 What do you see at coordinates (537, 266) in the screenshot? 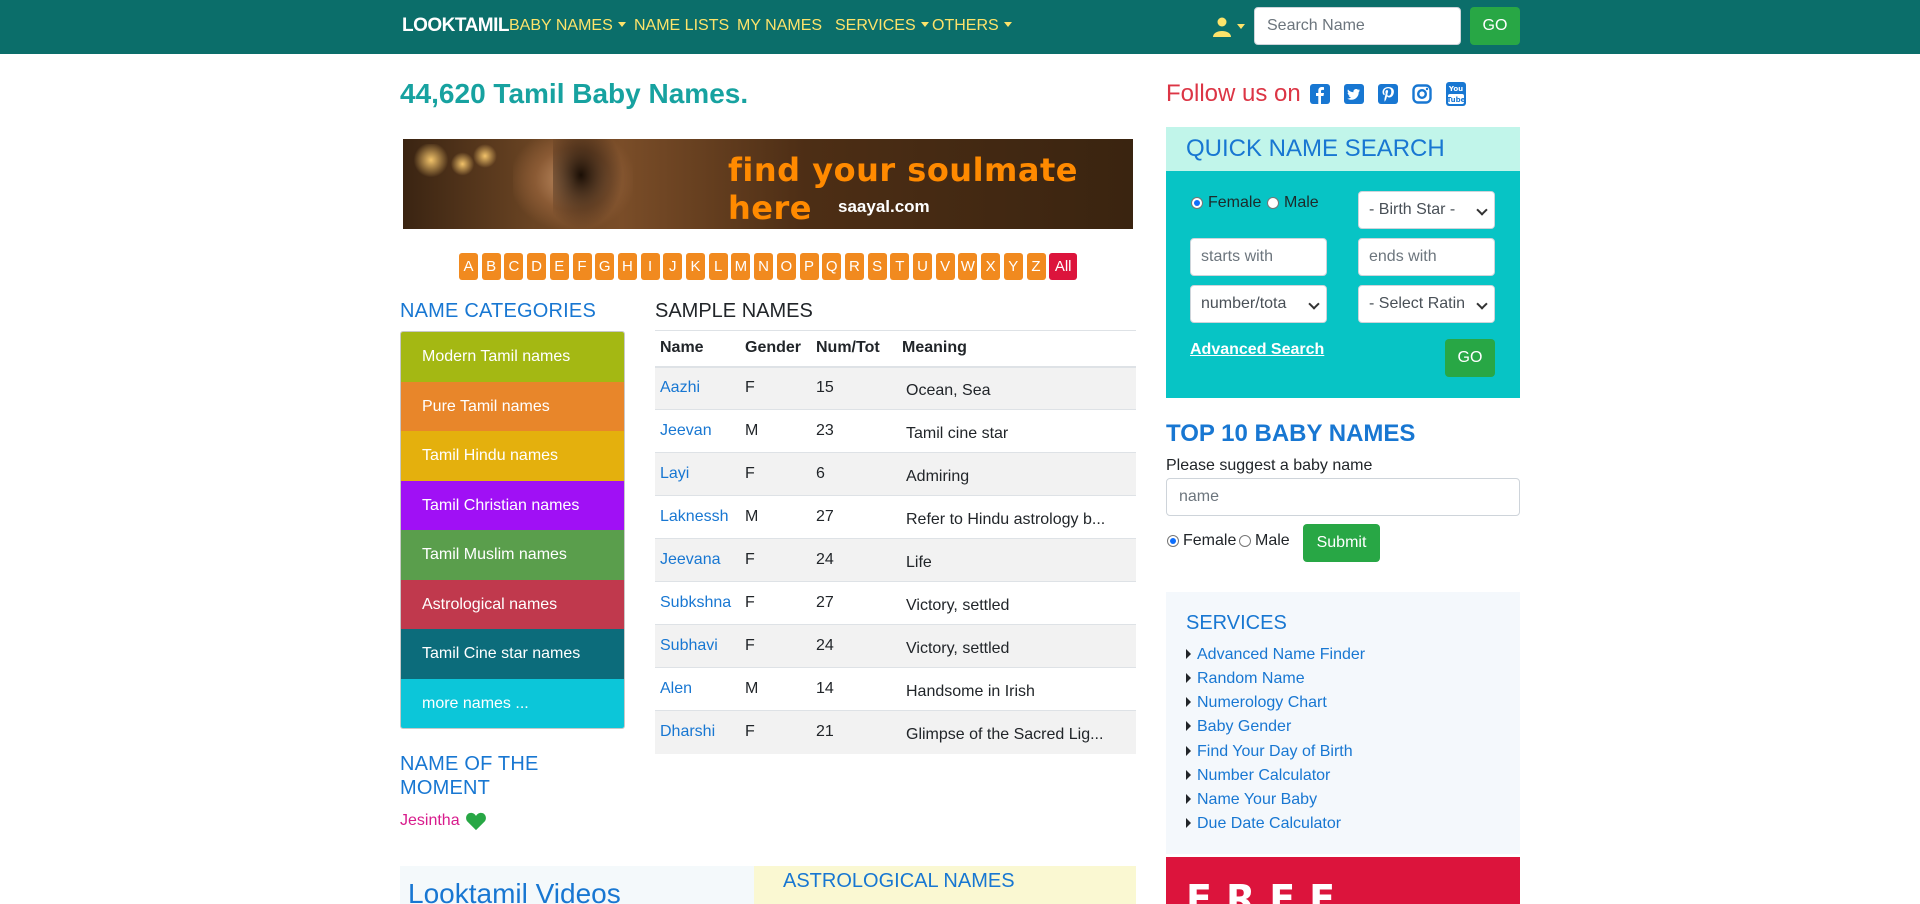
I see `letter-filter-d: D` at bounding box center [537, 266].